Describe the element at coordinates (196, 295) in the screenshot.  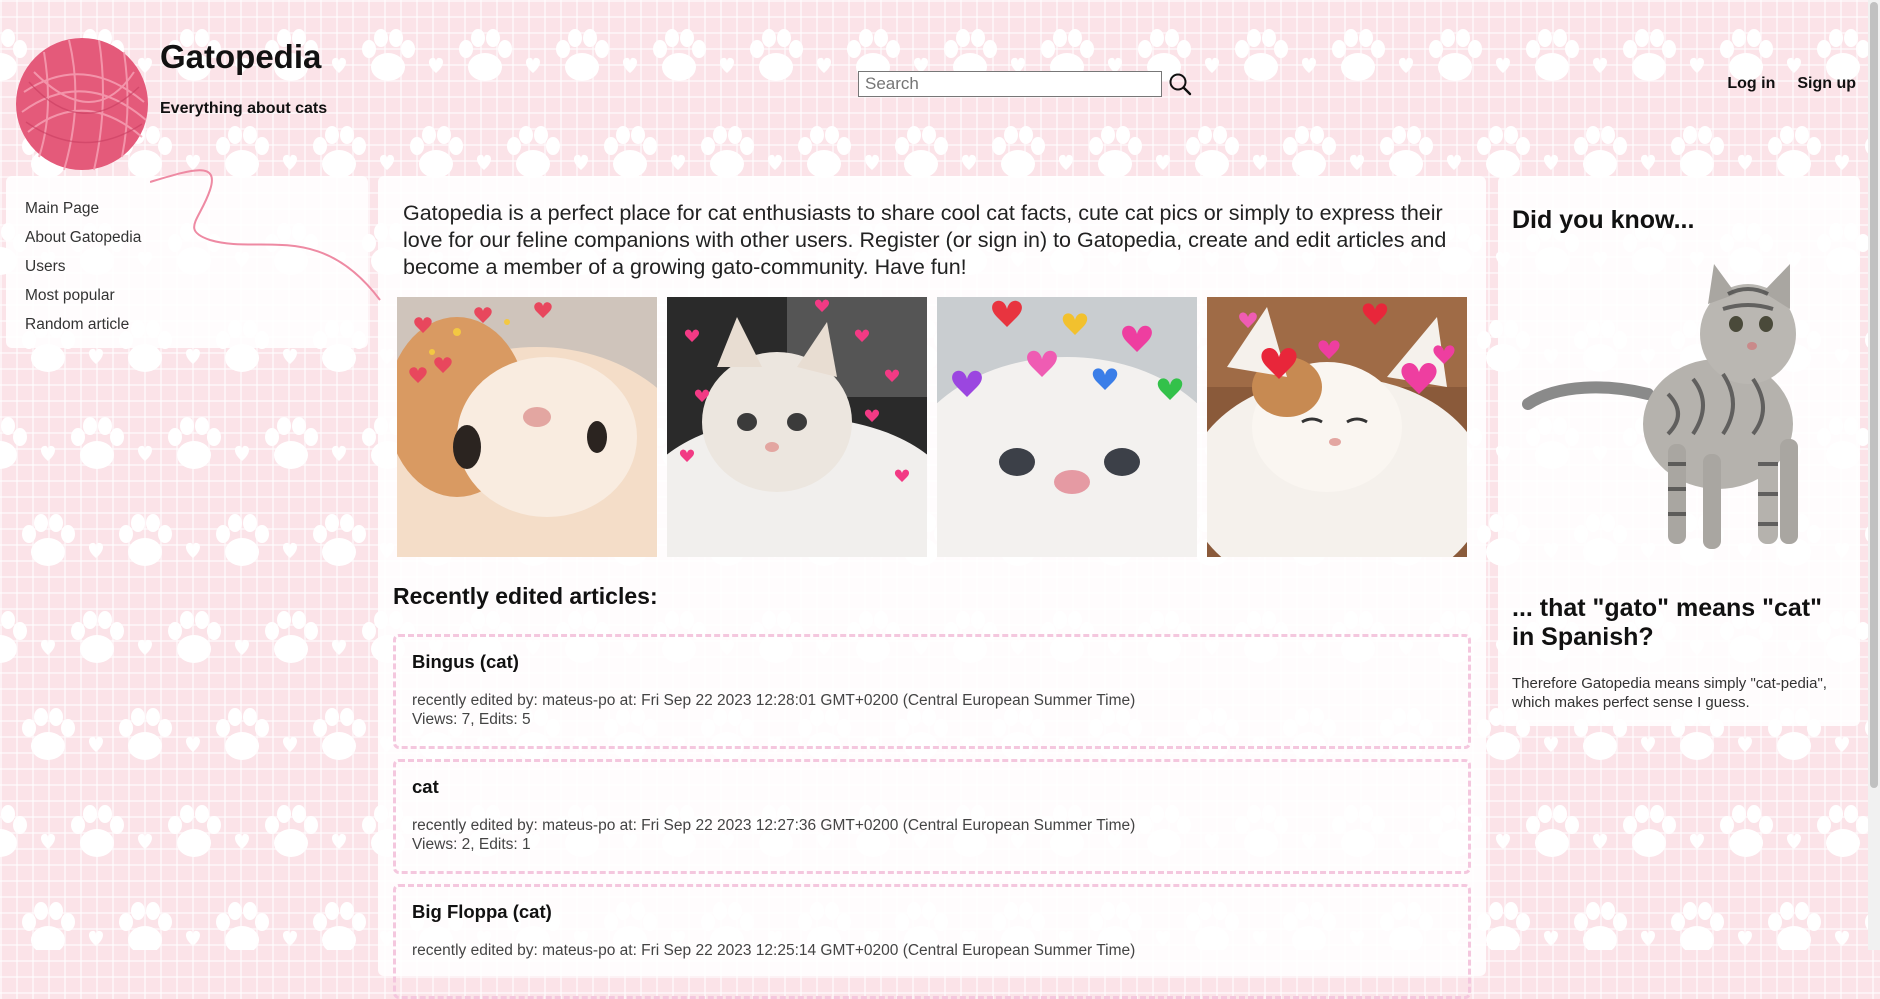
I see `sidebar-item-most-popular: Most popular` at that location.